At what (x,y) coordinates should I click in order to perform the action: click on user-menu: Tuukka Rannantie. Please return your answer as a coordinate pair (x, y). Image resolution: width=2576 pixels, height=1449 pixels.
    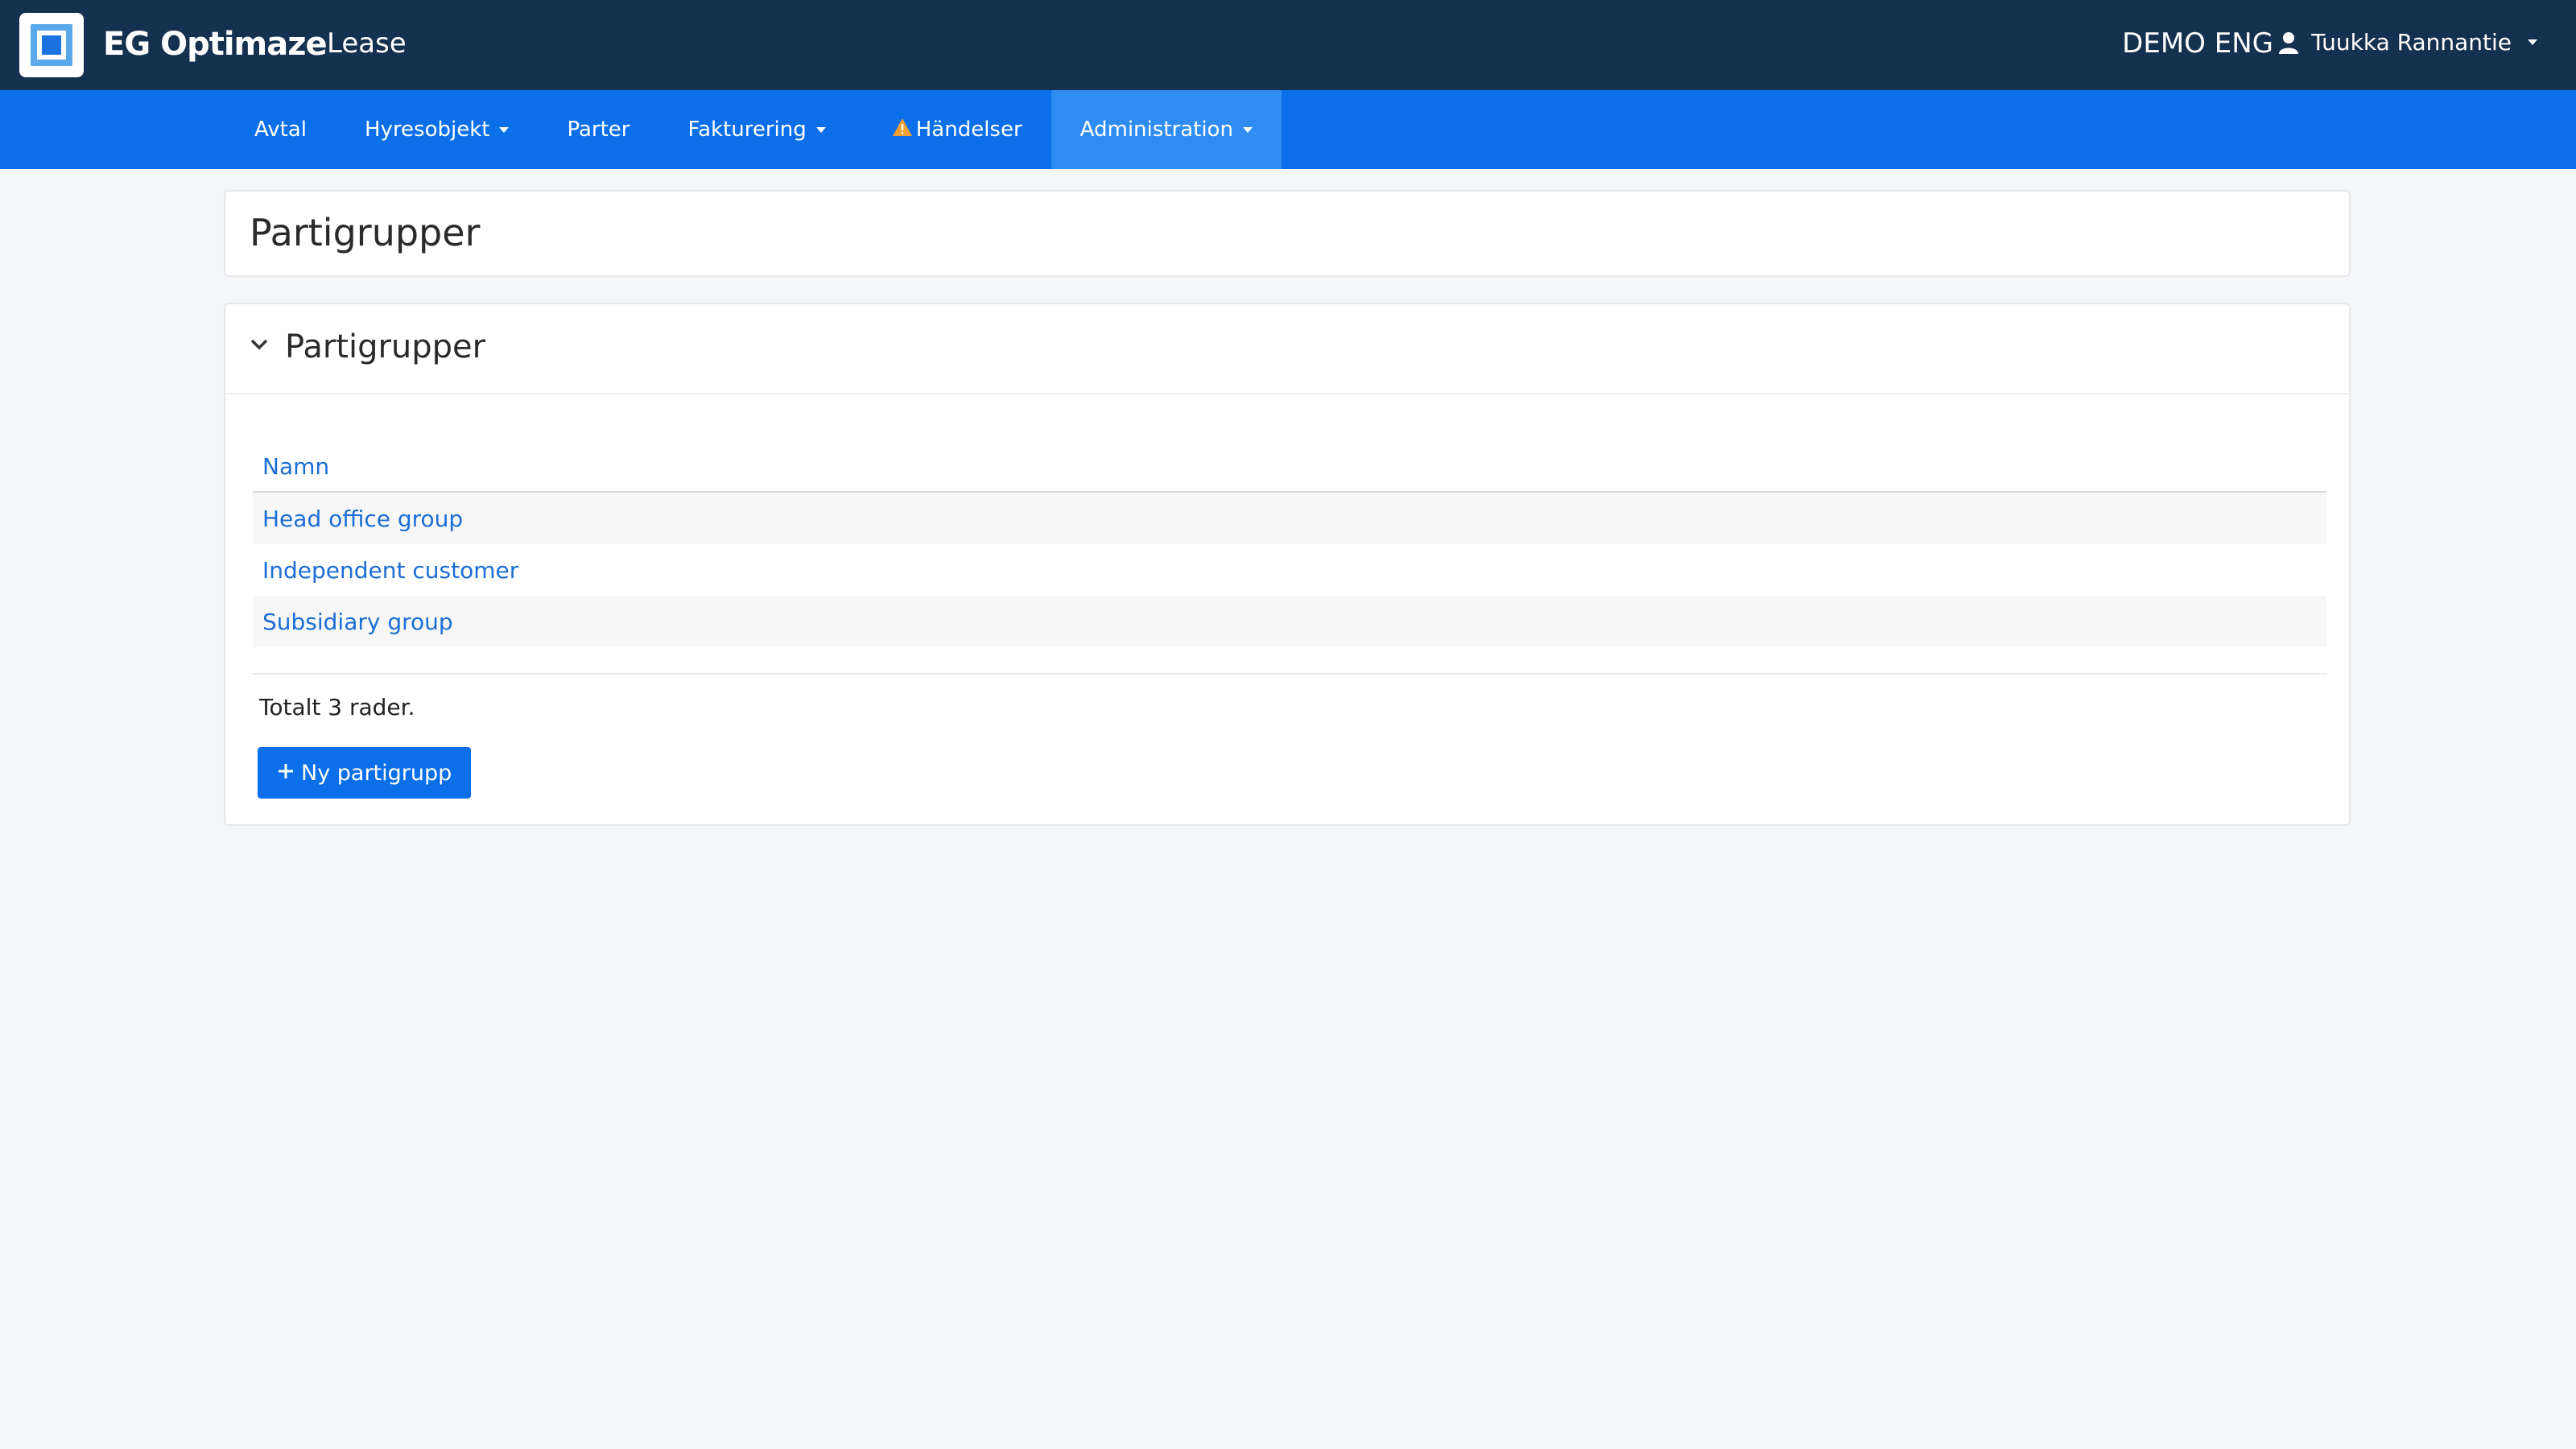
    Looking at the image, I should click on (2408, 42).